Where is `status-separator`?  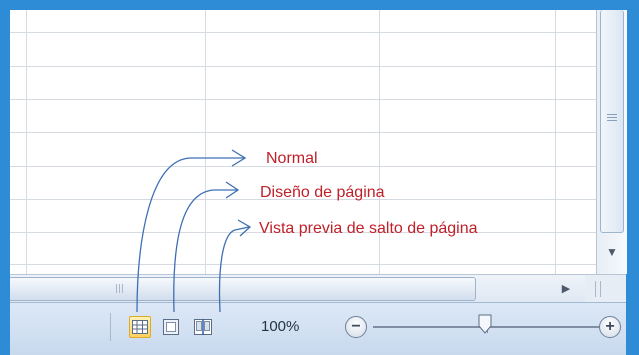 status-separator is located at coordinates (110, 327).